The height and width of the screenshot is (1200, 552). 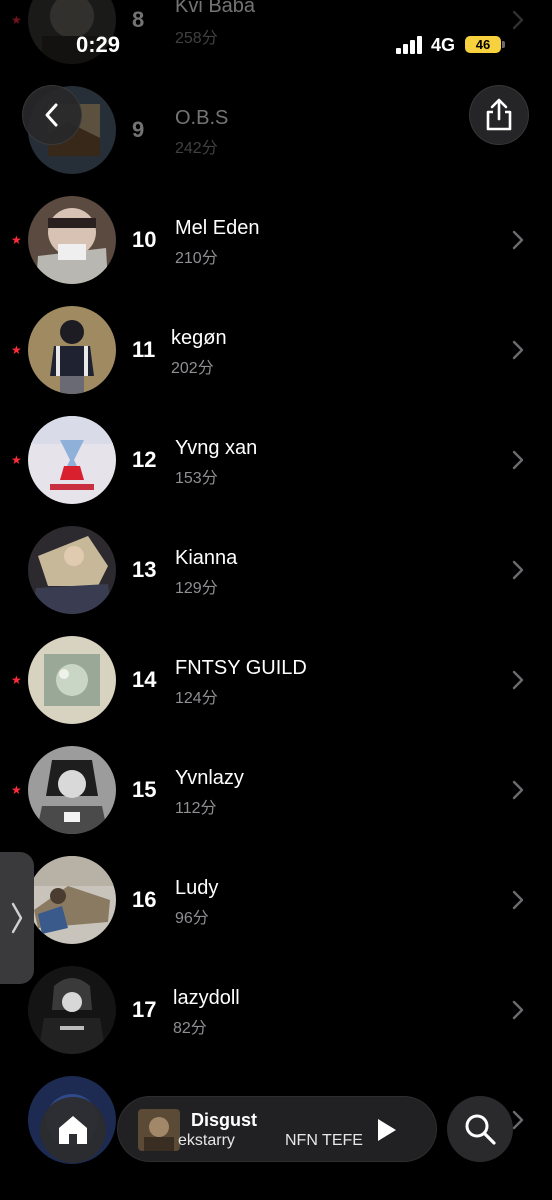 I want to click on play-minutes: 129分, so click(x=196, y=588).